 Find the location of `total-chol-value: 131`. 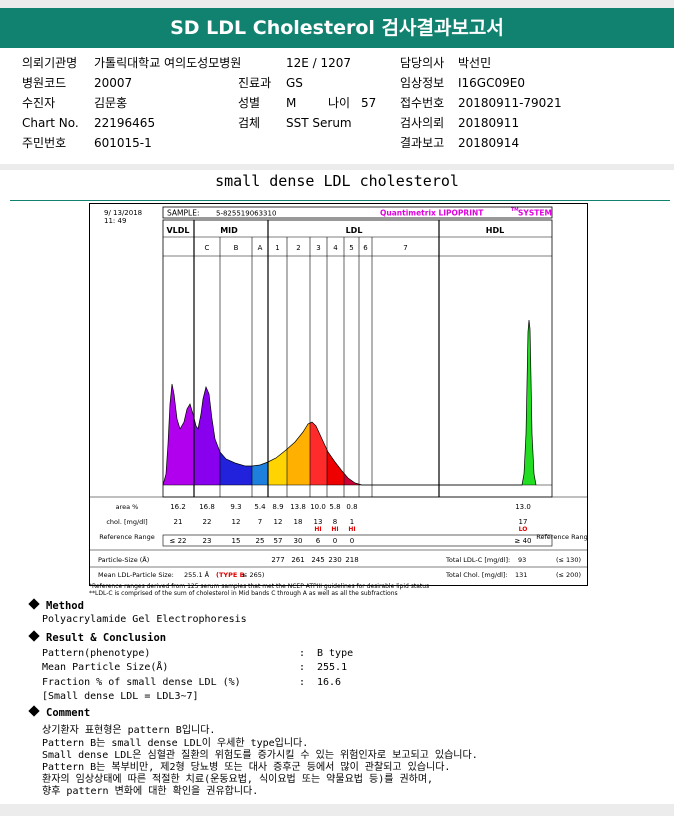

total-chol-value: 131 is located at coordinates (521, 575).